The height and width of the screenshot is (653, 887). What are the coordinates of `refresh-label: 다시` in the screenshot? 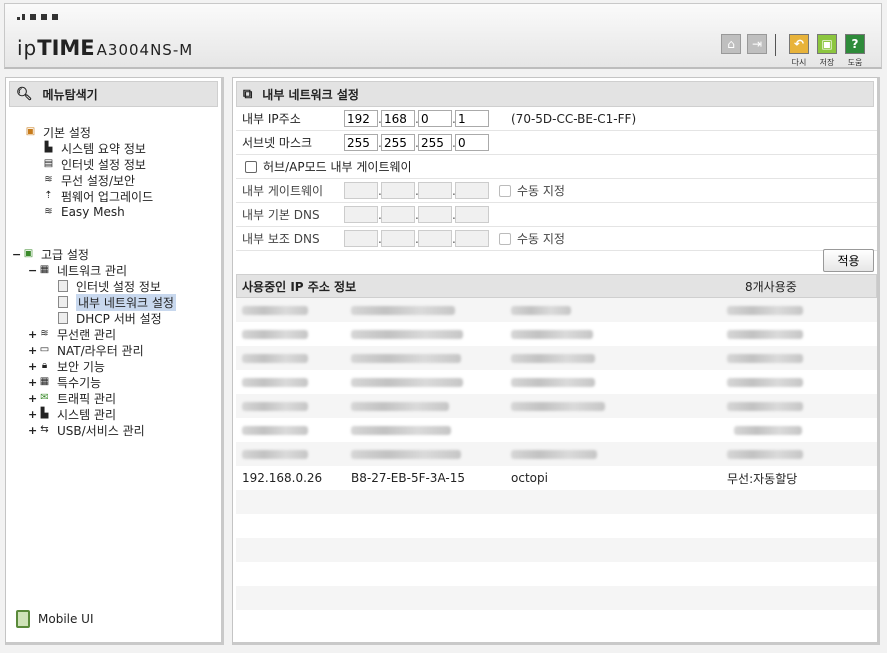 It's located at (799, 62).